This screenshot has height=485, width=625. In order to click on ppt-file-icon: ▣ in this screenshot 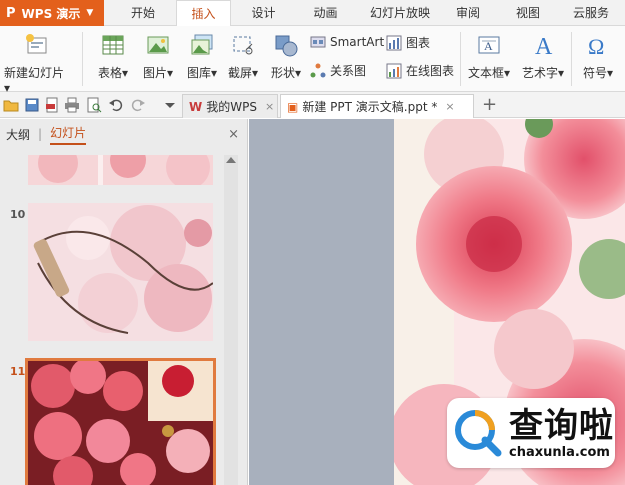, I will do `click(293, 106)`.